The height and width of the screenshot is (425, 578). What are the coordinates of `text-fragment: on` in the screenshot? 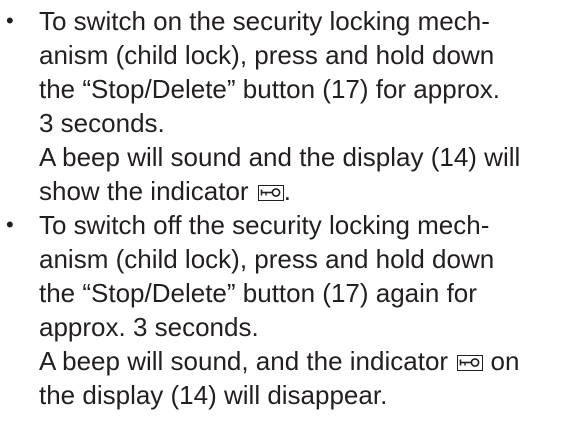 It's located at (505, 361).